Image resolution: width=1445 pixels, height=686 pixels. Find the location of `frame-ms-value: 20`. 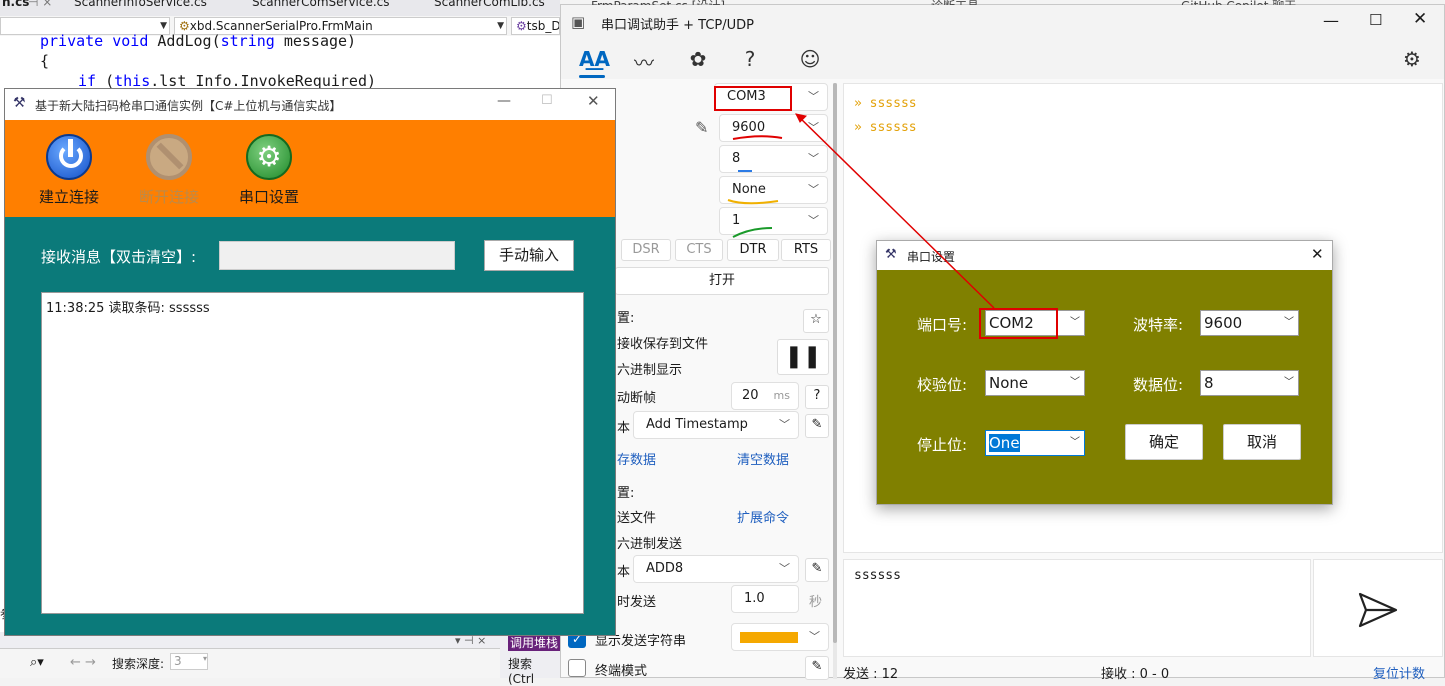

frame-ms-value: 20 is located at coordinates (750, 395).